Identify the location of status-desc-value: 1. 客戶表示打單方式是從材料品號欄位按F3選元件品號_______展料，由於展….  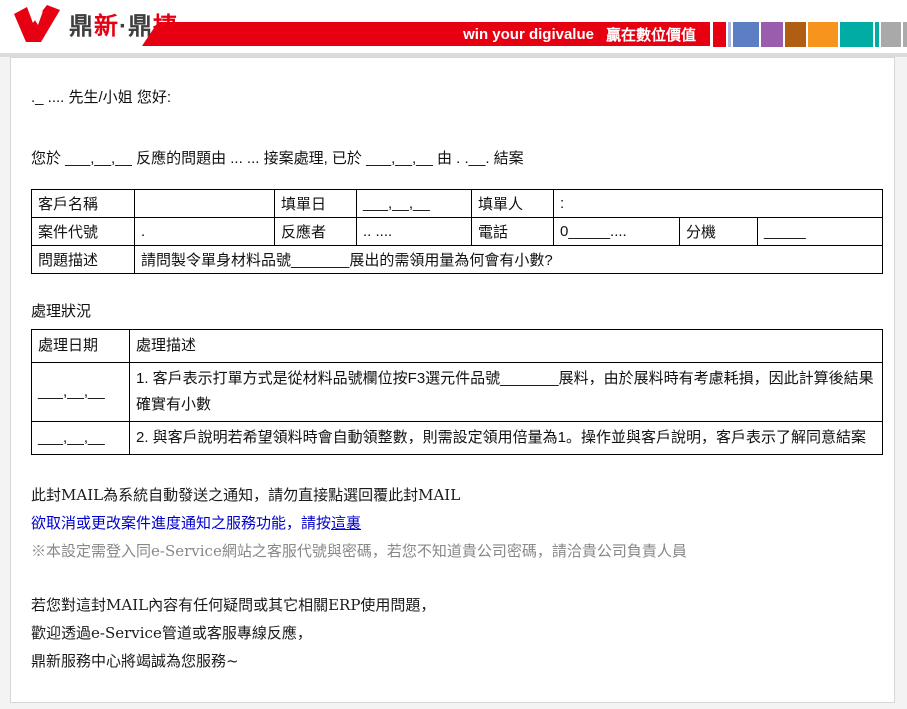
(506, 392).